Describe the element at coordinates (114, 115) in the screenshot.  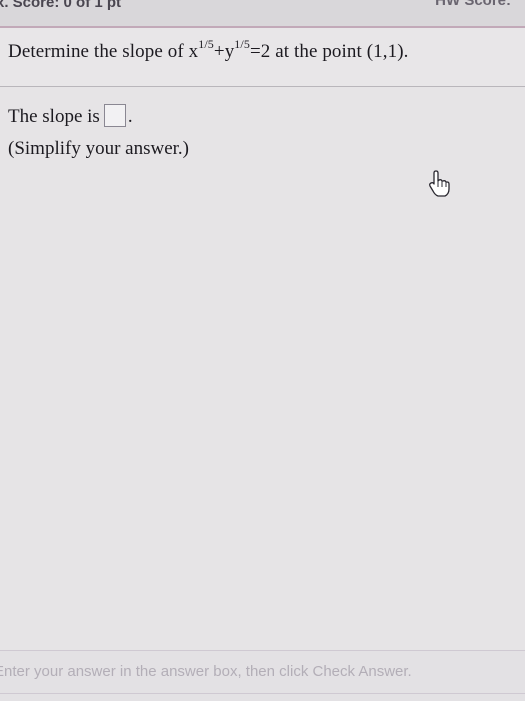
I see `slope-answer-input` at that location.